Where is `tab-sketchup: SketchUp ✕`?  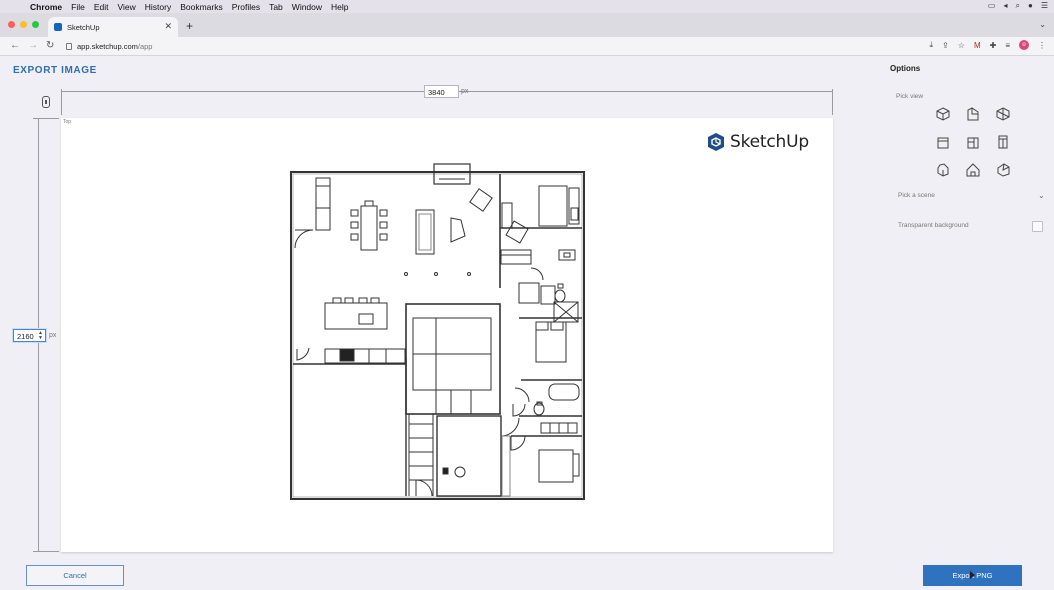 tab-sketchup: SketchUp ✕ is located at coordinates (113, 27).